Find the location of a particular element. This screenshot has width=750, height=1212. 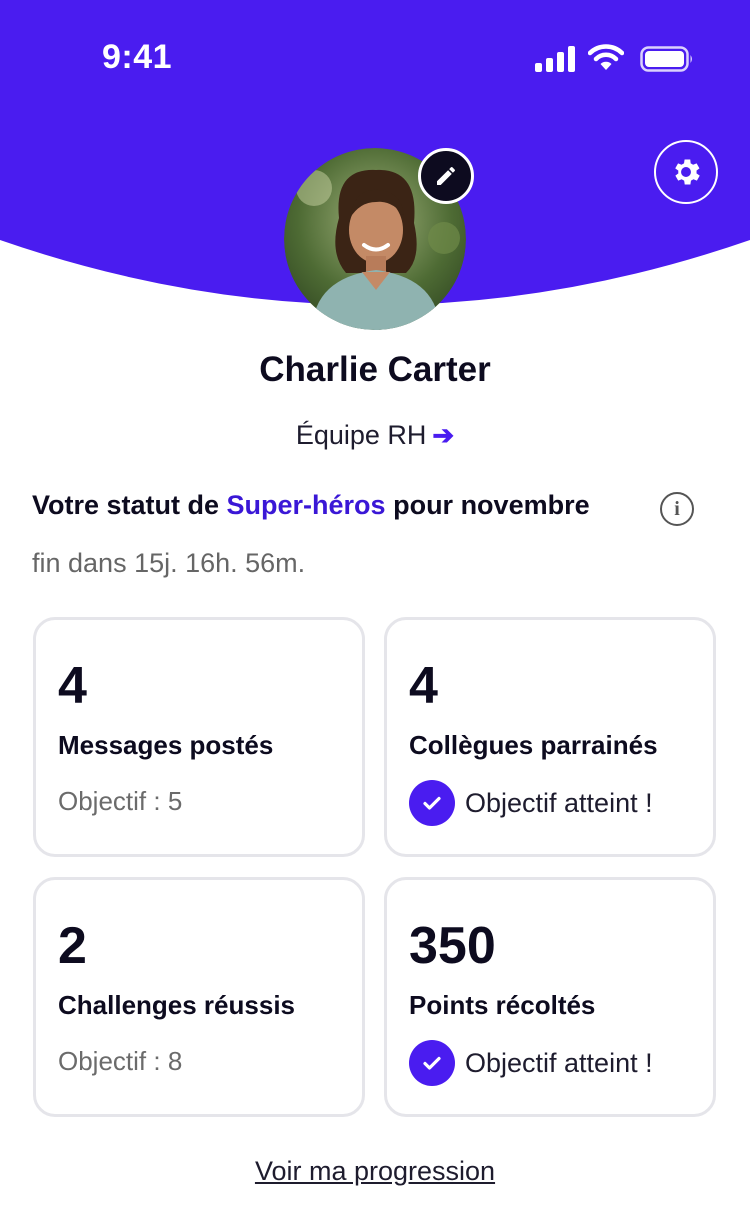

view-progress-link: Voir ma progression is located at coordinates (375, 1171).